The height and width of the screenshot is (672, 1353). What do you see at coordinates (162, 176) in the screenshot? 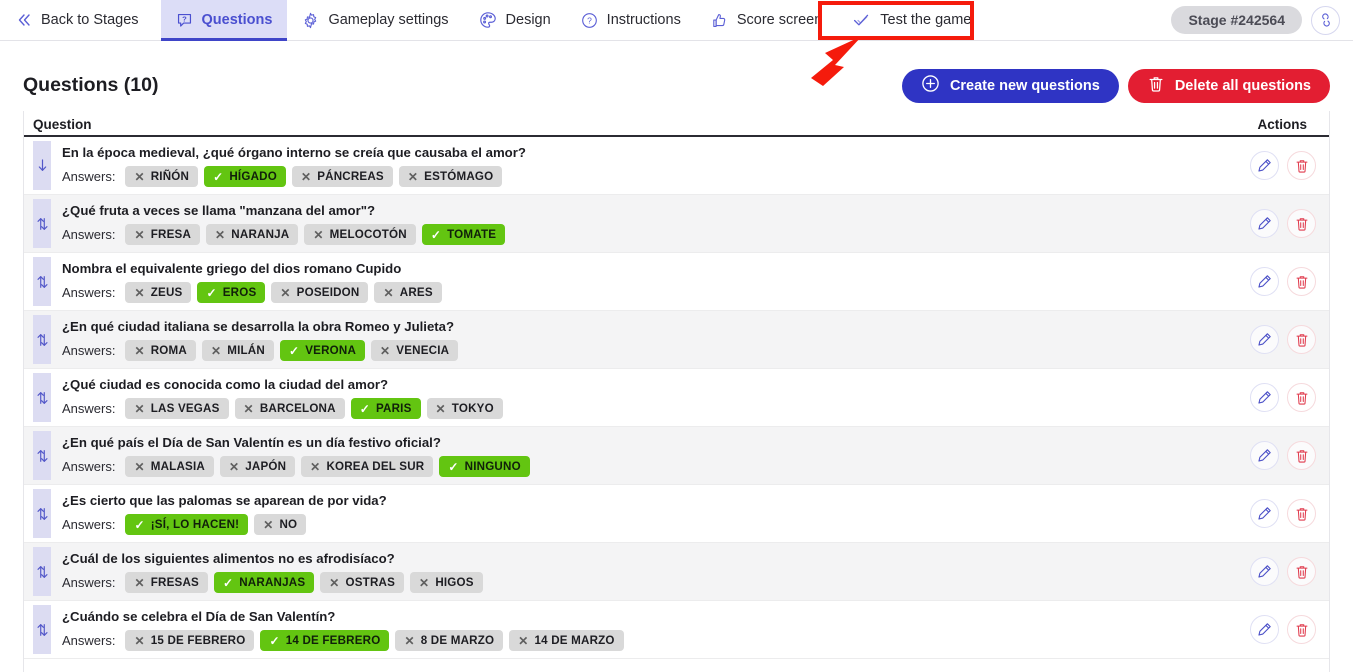
I see `answer-pill-wrong: ✕ RIÑÓN` at bounding box center [162, 176].